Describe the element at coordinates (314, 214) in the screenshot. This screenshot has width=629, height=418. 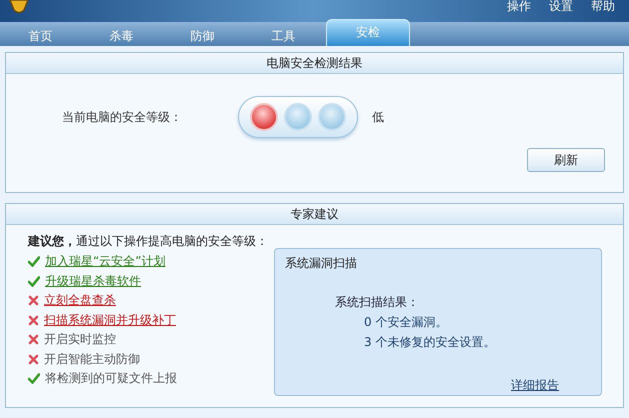
I see `panel-header: 专家建议` at that location.